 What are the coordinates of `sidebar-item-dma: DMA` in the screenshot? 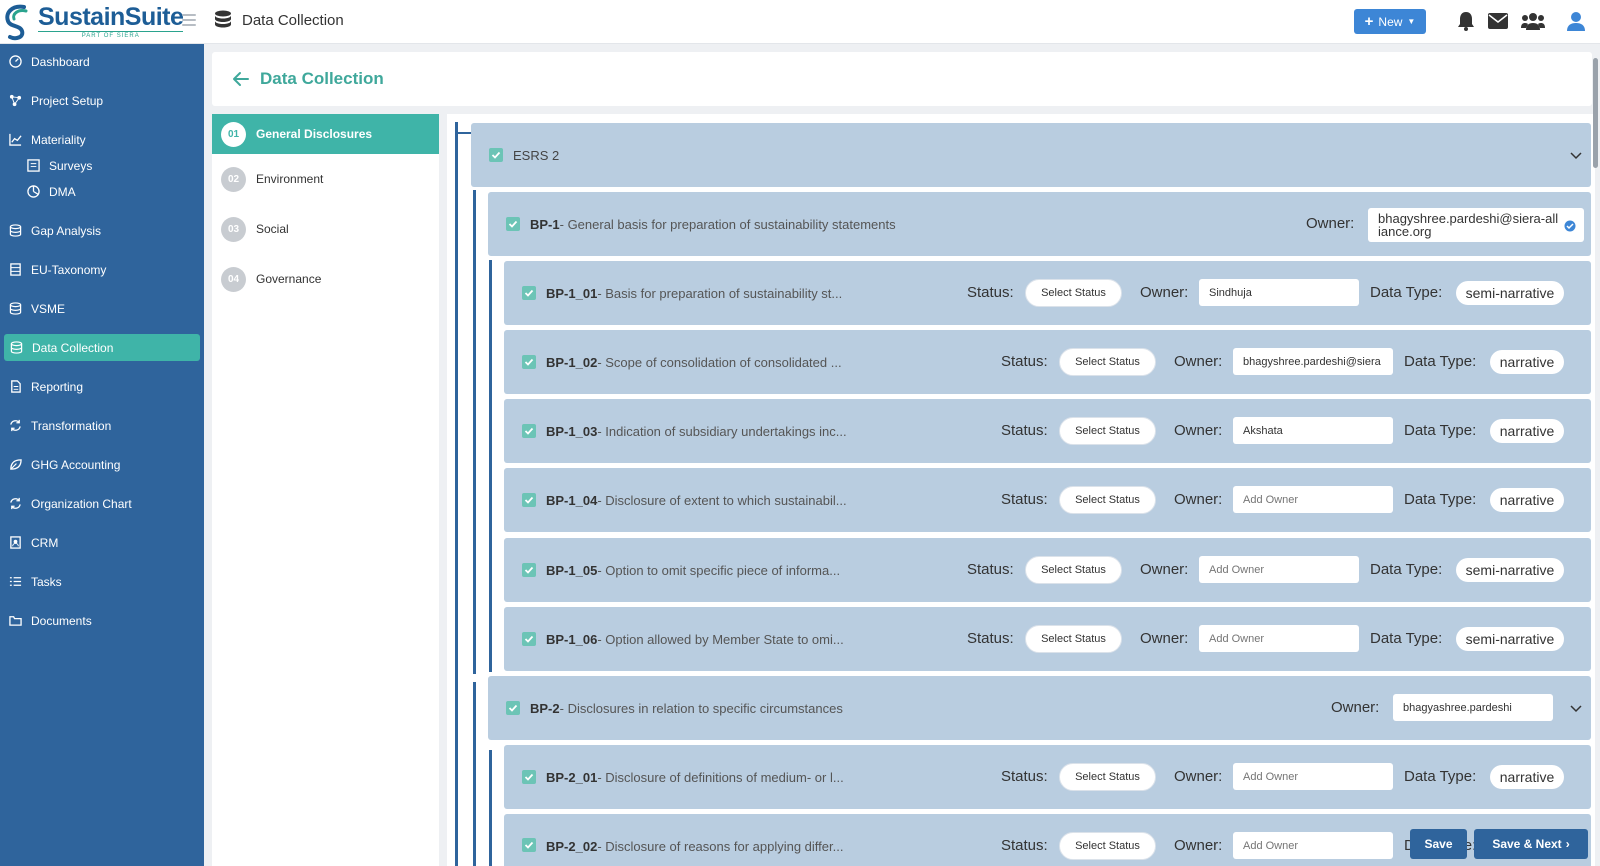 It's located at (102, 191).